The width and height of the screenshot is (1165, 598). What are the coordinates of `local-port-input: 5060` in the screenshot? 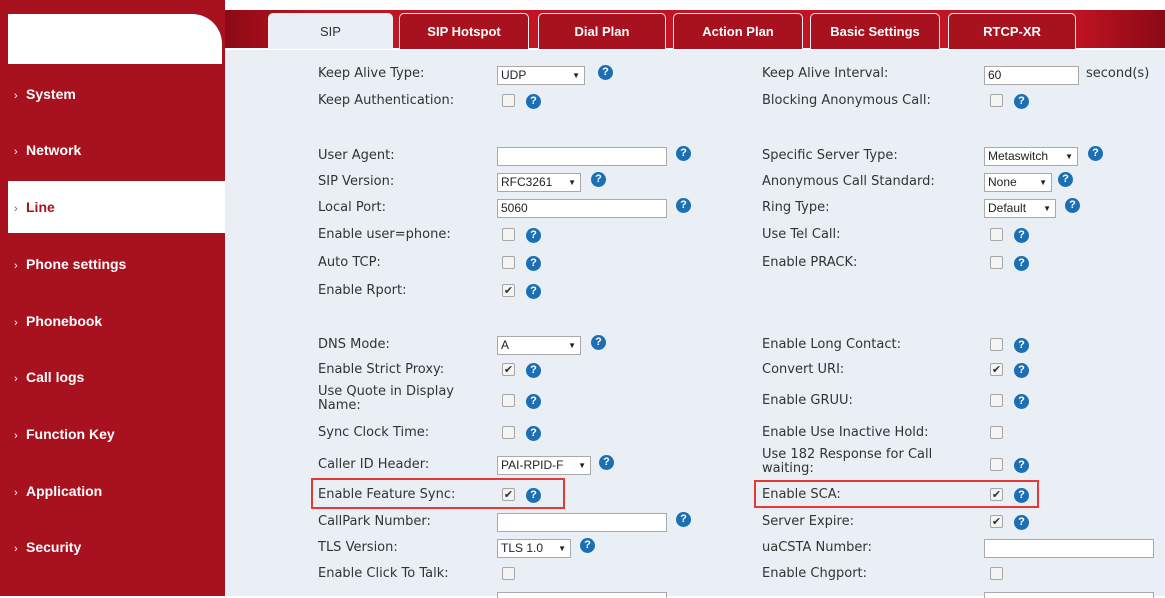 It's located at (582, 208).